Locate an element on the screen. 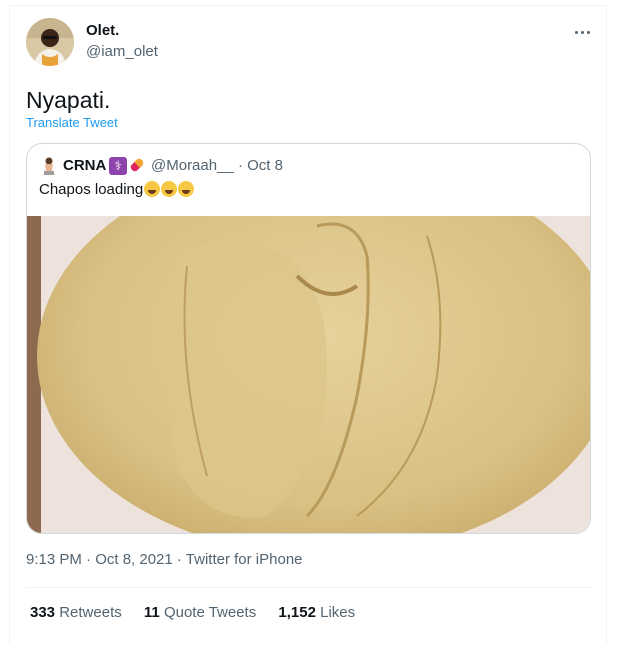 The image size is (617, 645). quote-tweets-label: Quote Tweets is located at coordinates (210, 612).